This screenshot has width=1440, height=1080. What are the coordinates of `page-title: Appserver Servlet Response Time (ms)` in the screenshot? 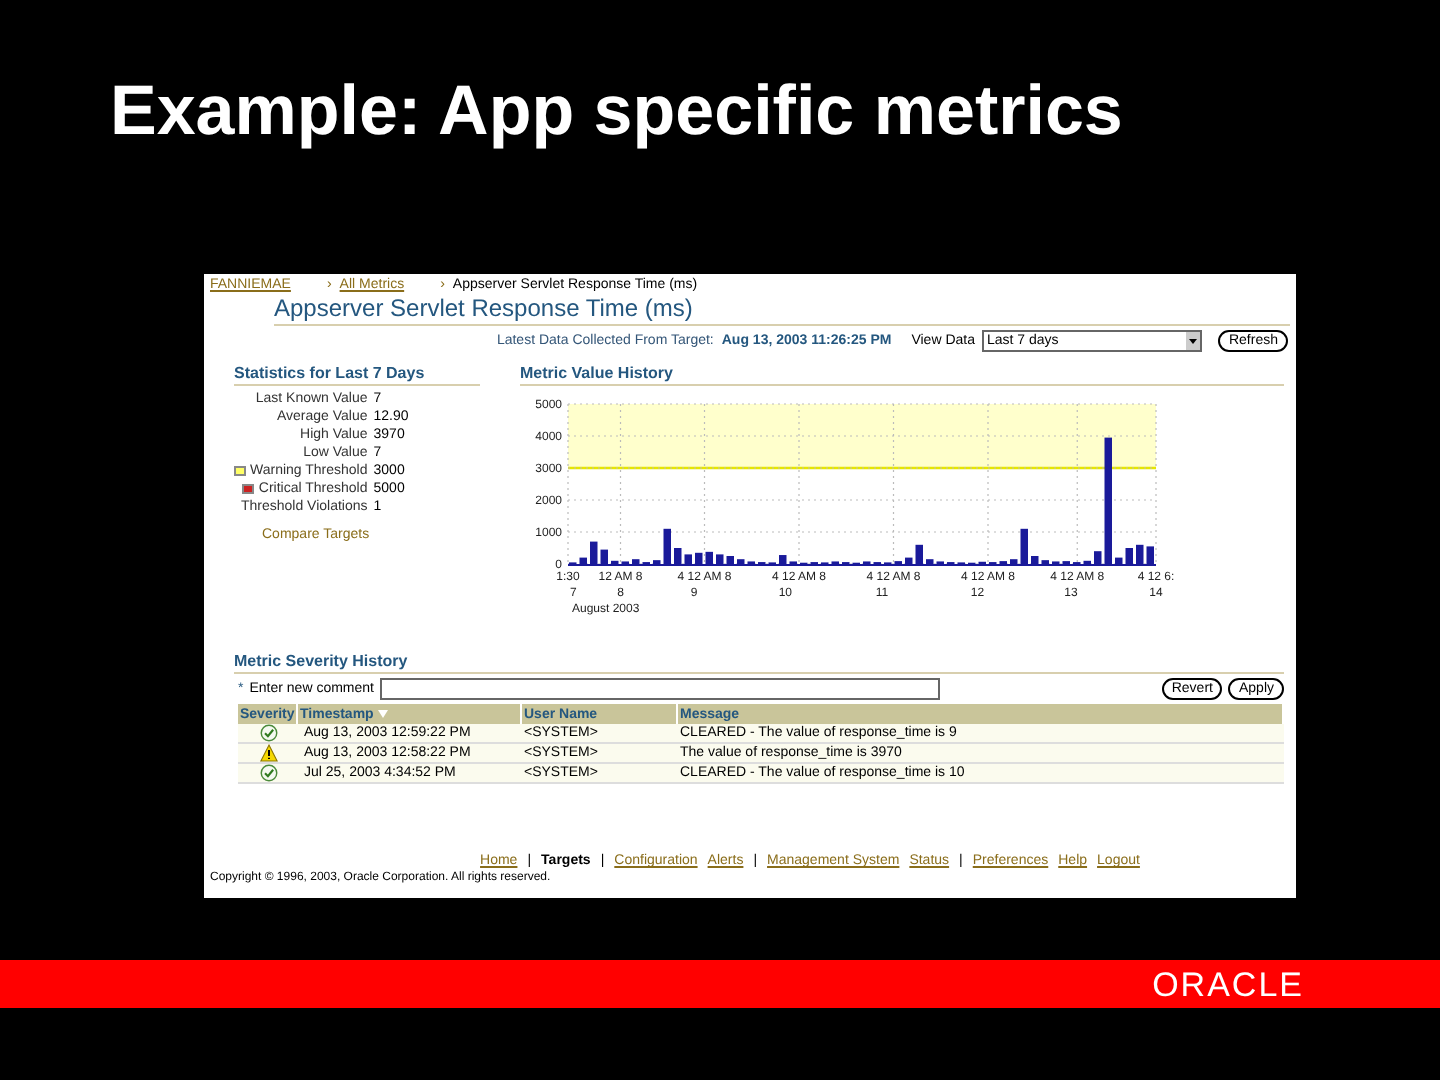 It's located at (782, 310).